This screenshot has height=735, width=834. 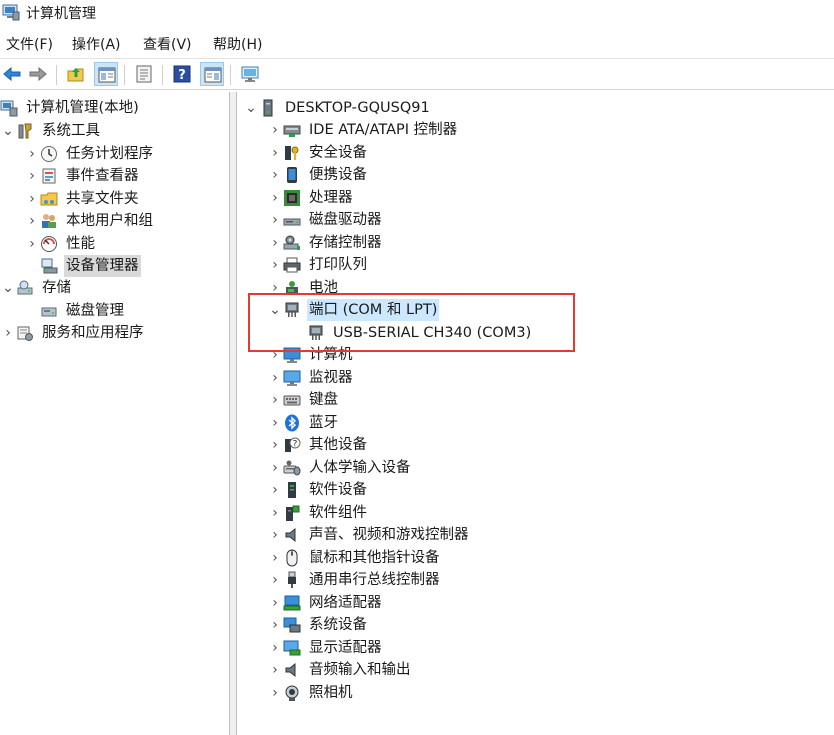 I want to click on camera-icon, so click(x=292, y=693).